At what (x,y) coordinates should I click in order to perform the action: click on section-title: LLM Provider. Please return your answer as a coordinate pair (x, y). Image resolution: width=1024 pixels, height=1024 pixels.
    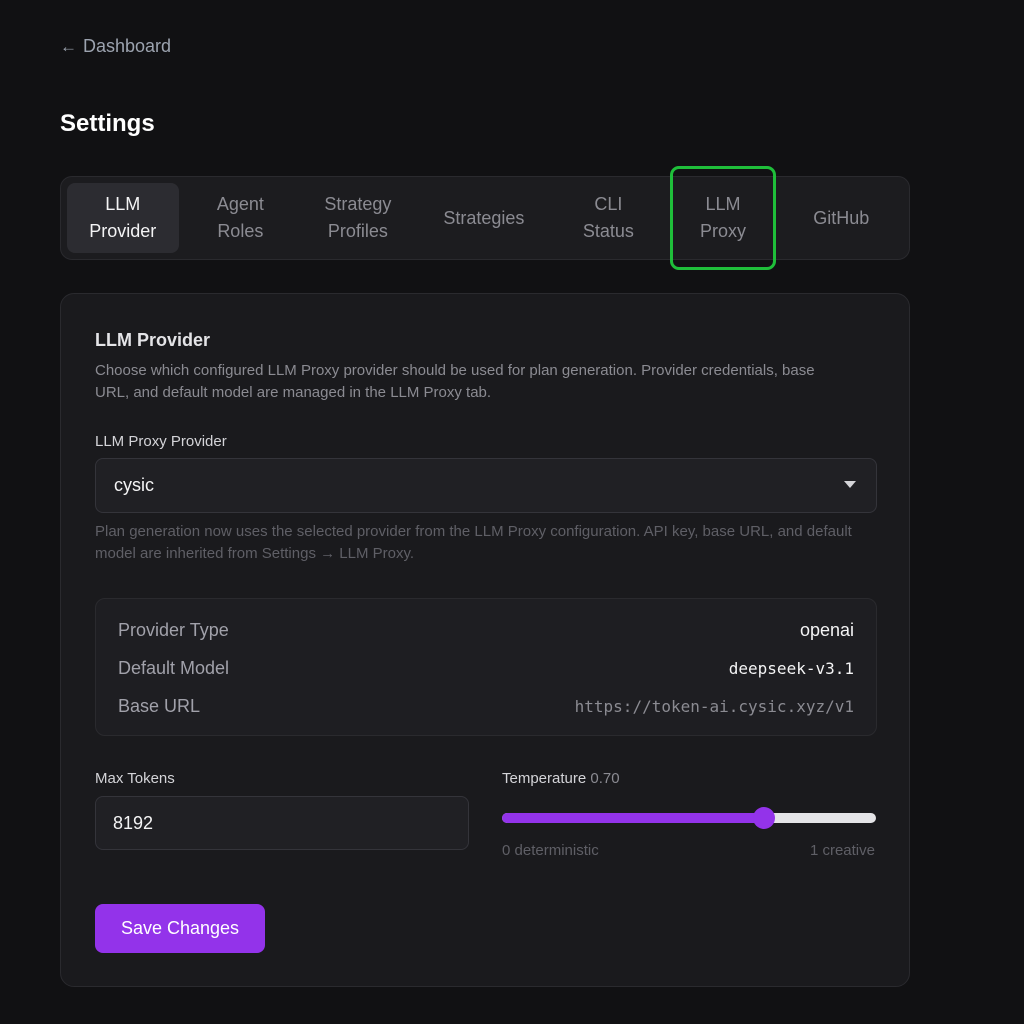
    Looking at the image, I should click on (153, 340).